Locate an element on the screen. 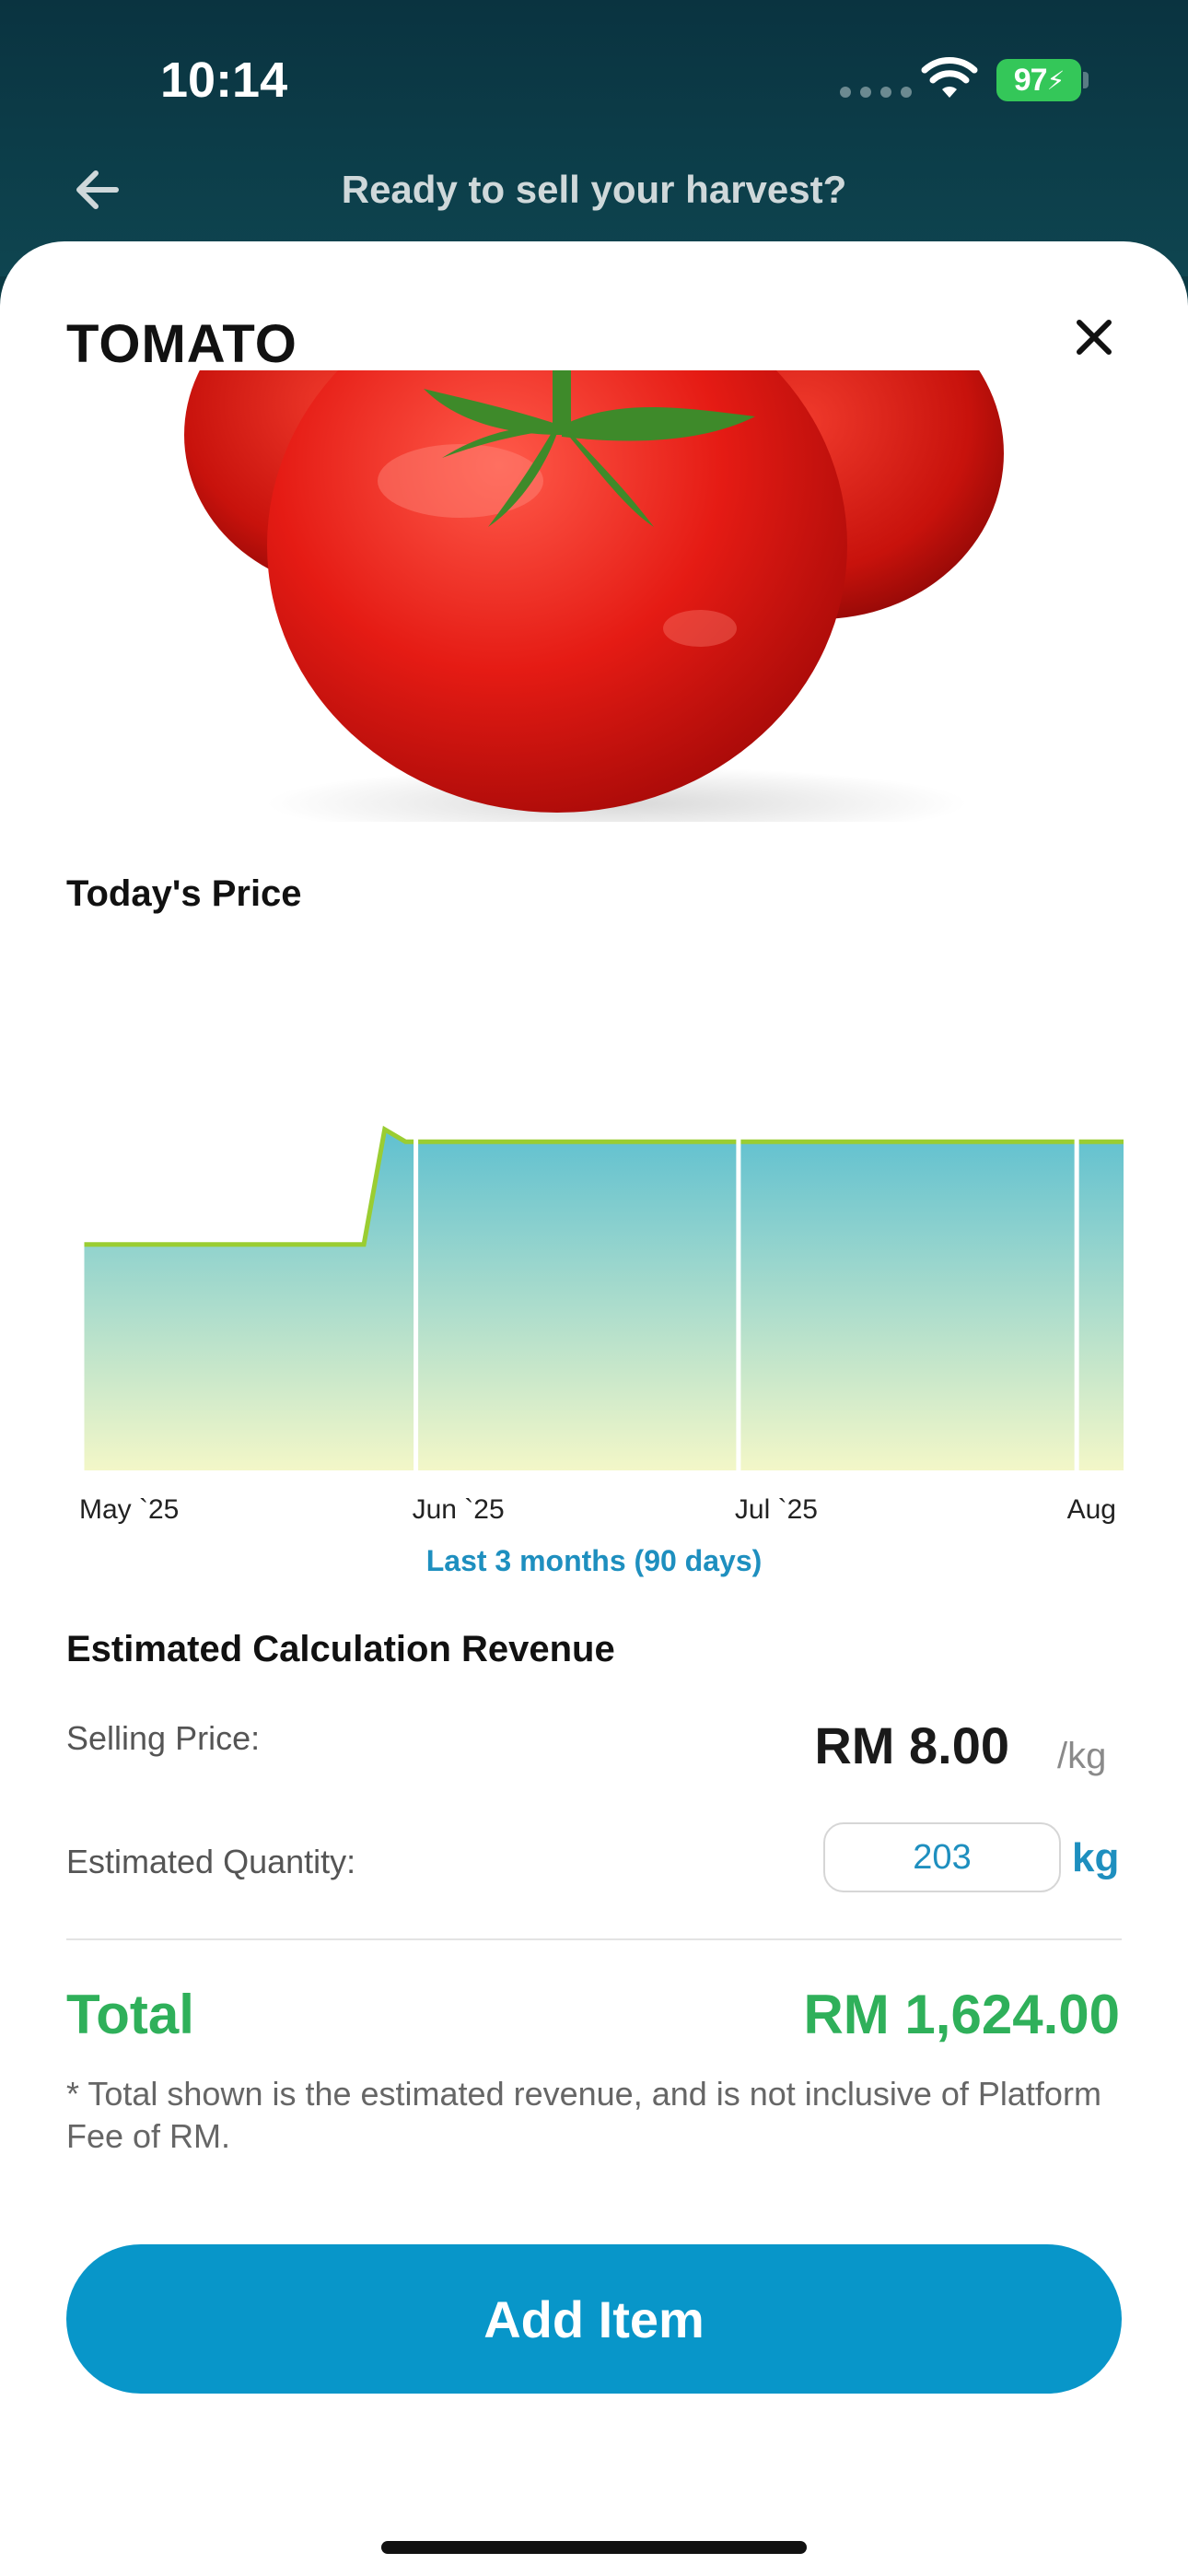 Image resolution: width=1188 pixels, height=2576 pixels. divider is located at coordinates (594, 1939).